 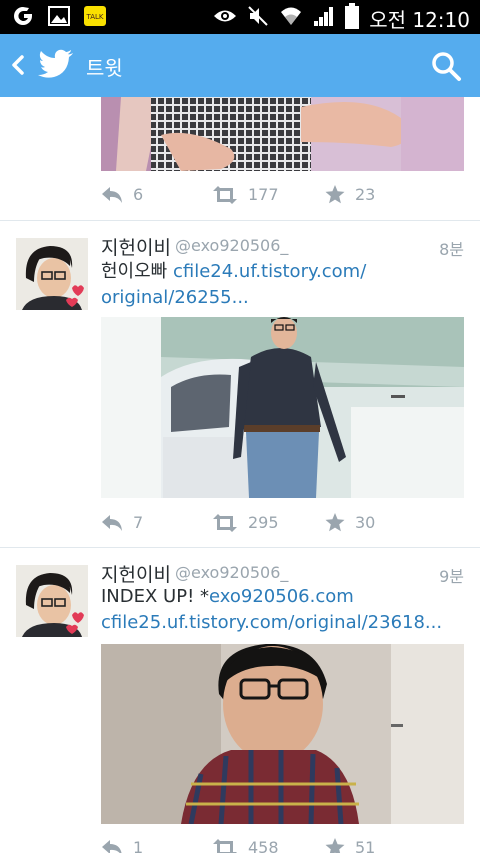 I want to click on retweet-button: 177, so click(x=245, y=194).